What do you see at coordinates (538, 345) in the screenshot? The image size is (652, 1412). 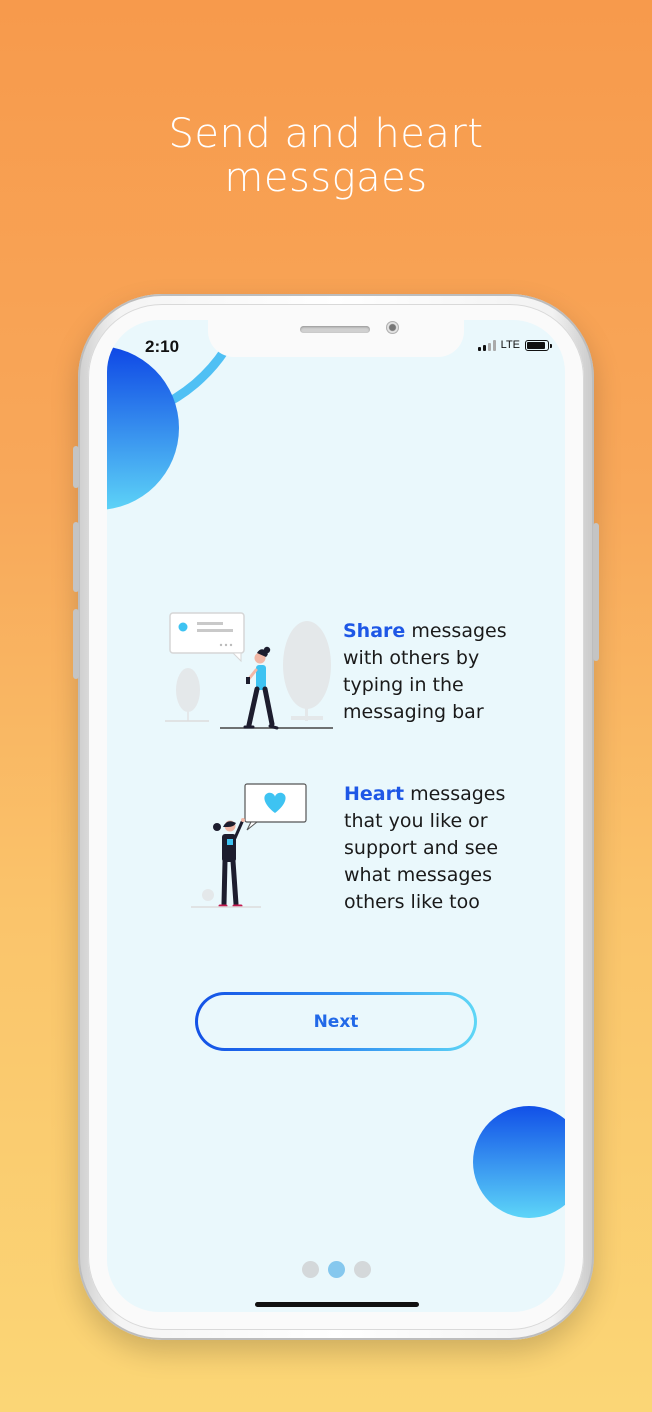 I see `battery-icon` at bounding box center [538, 345].